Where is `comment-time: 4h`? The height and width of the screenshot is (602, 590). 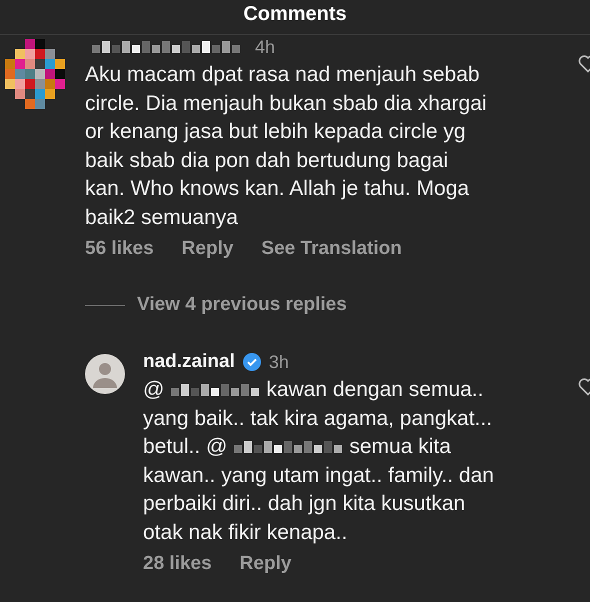
comment-time: 4h is located at coordinates (265, 47).